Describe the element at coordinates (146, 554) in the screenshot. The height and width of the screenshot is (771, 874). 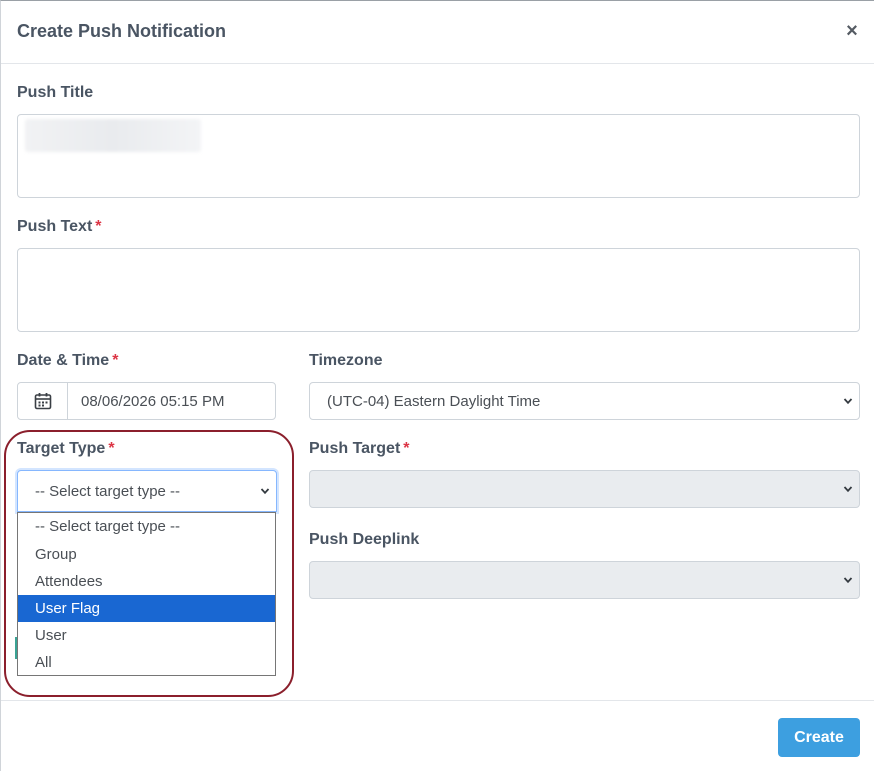
I see `option-group: Group` at that location.